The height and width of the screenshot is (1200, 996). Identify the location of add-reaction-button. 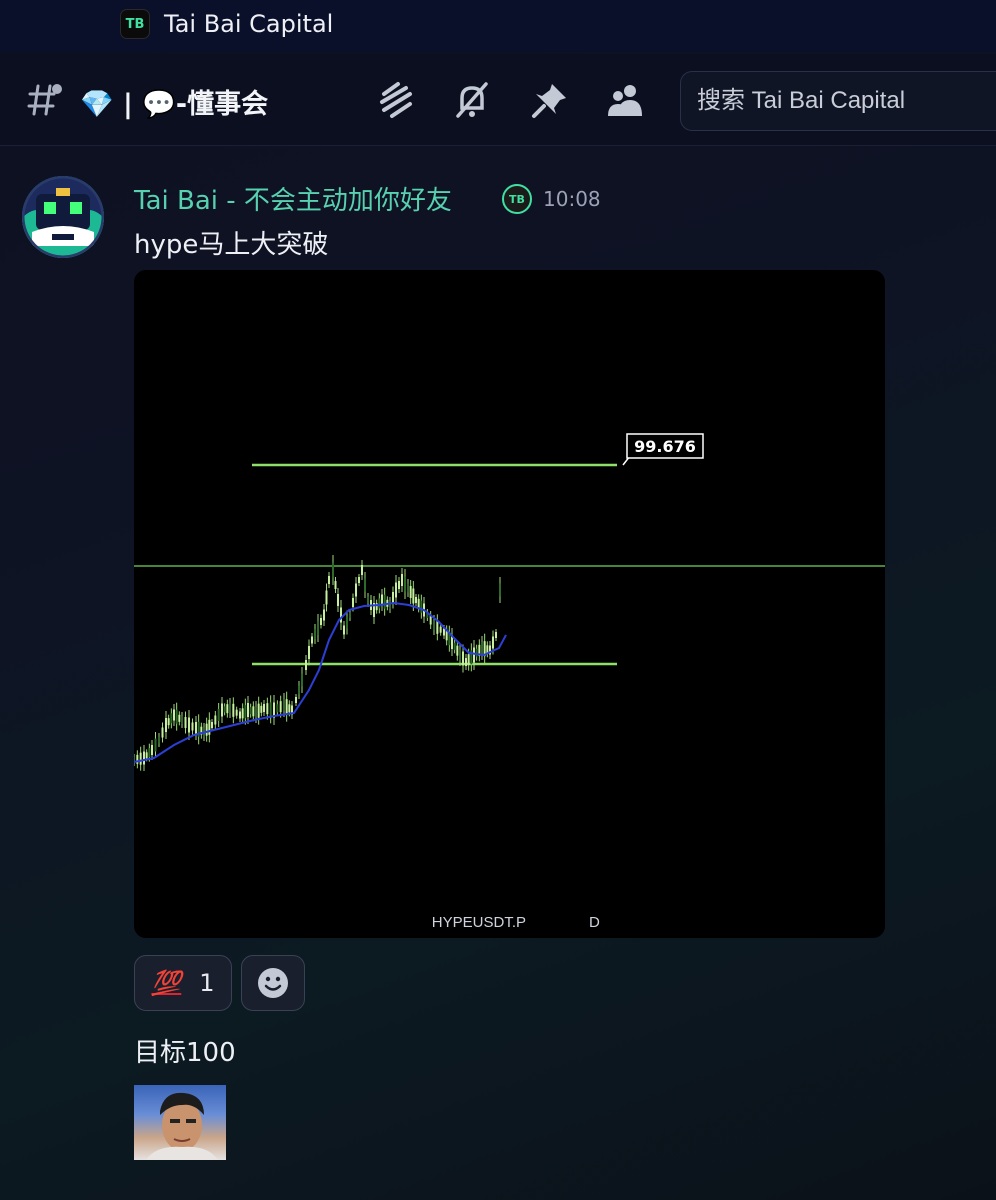
(273, 983).